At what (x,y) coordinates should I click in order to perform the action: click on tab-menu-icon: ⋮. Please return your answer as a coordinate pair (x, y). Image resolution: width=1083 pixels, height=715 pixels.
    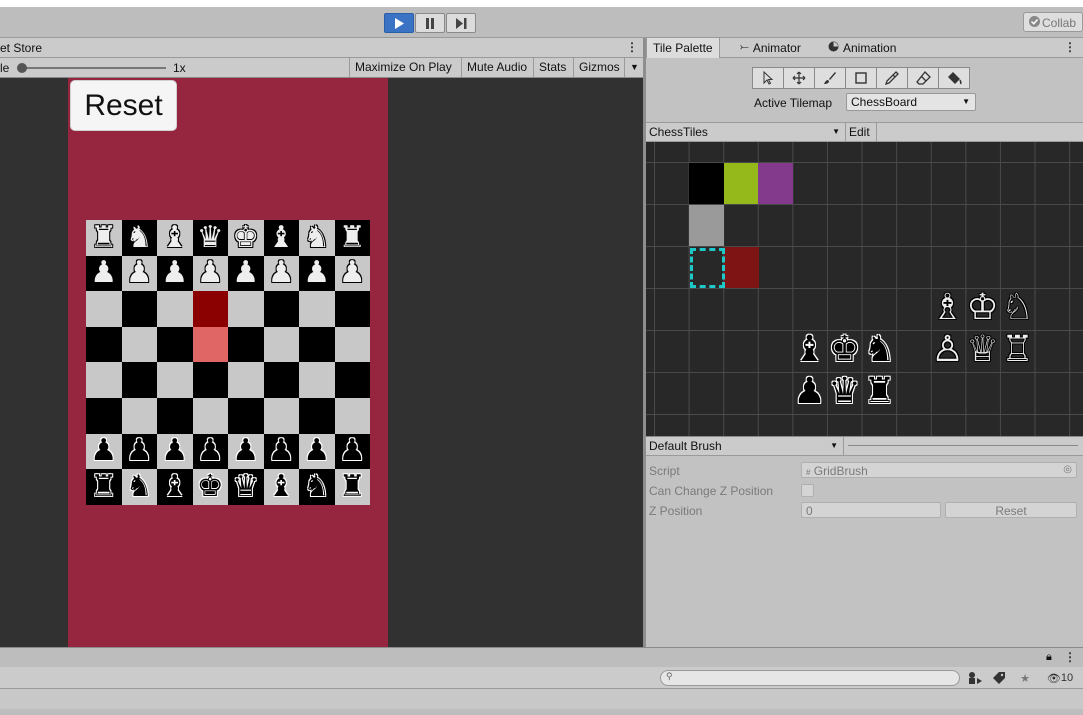
    Looking at the image, I should click on (632, 47).